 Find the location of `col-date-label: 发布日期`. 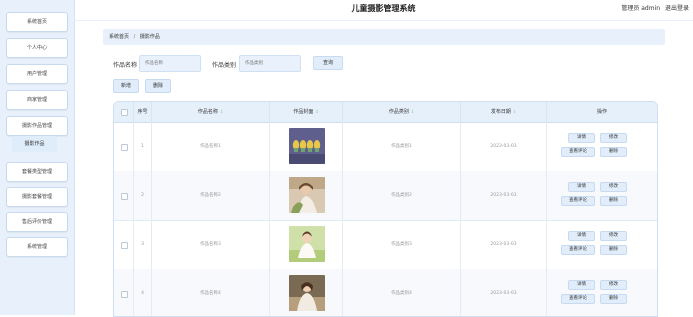

col-date-label: 发布日期 is located at coordinates (500, 112).